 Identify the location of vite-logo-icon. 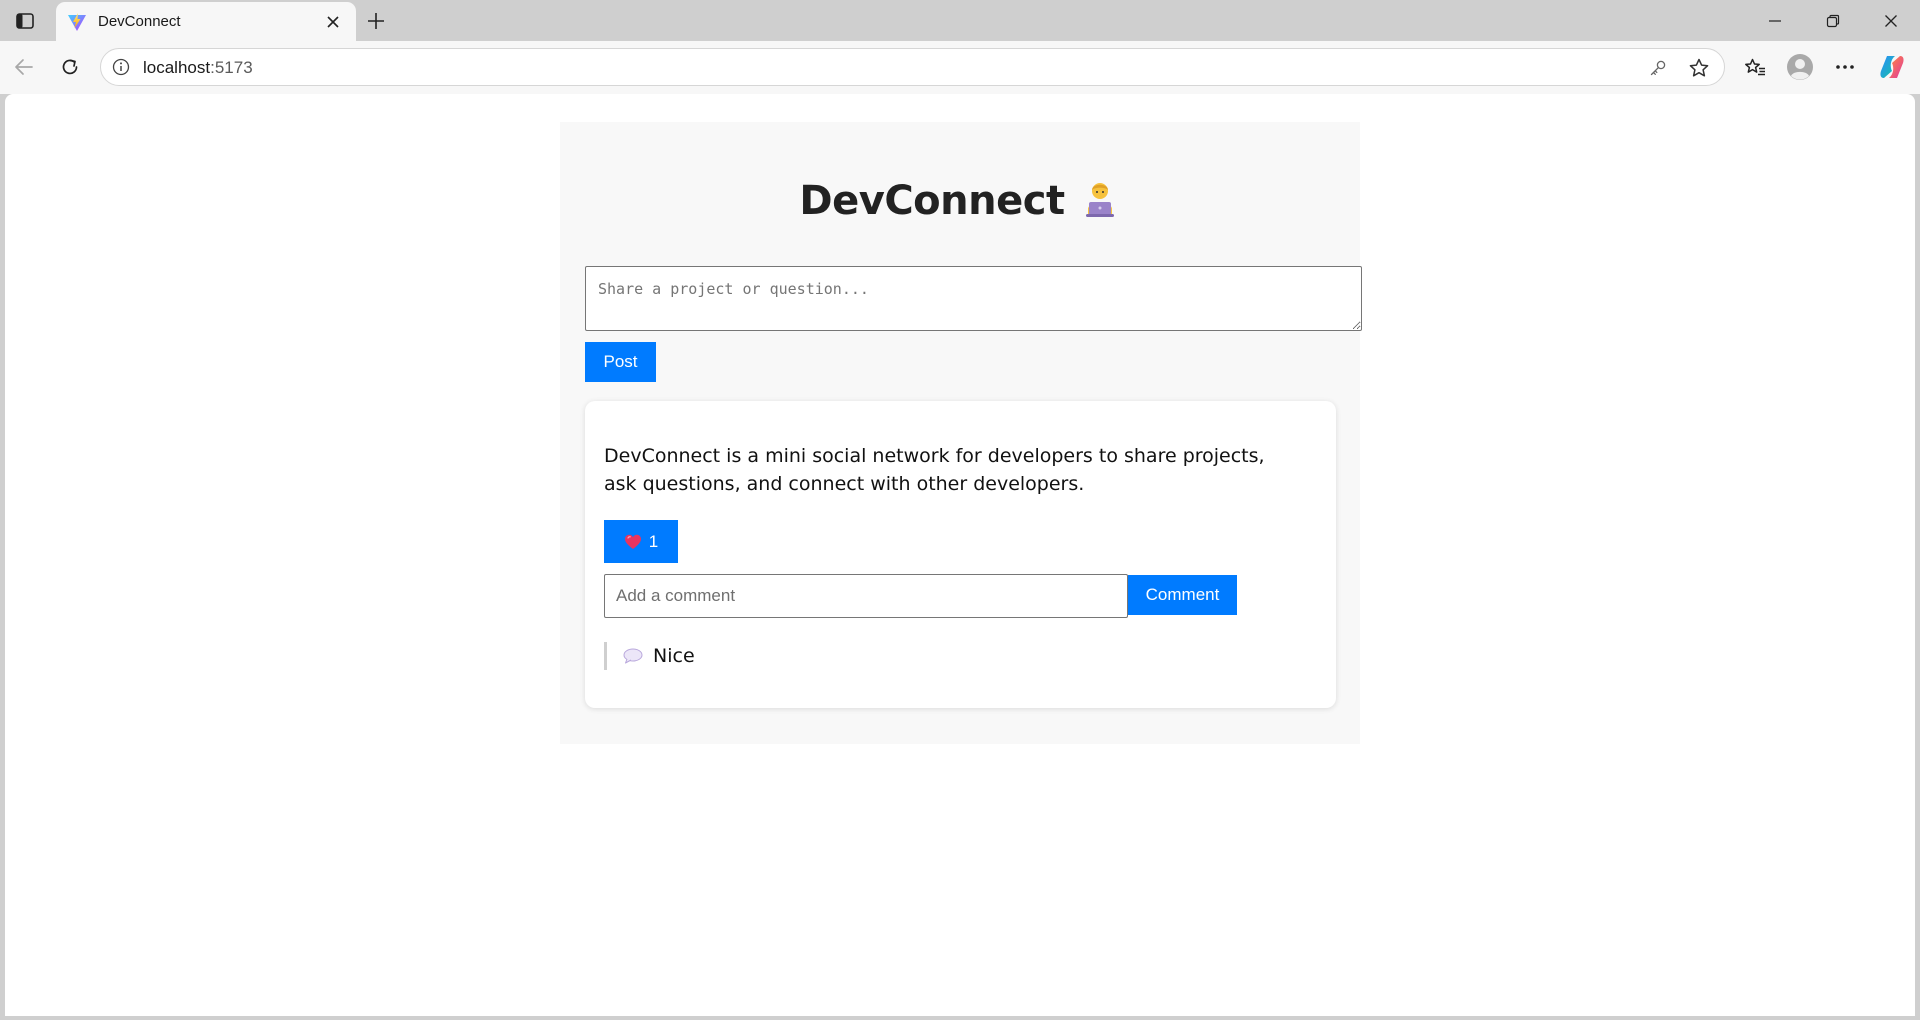
(77, 22).